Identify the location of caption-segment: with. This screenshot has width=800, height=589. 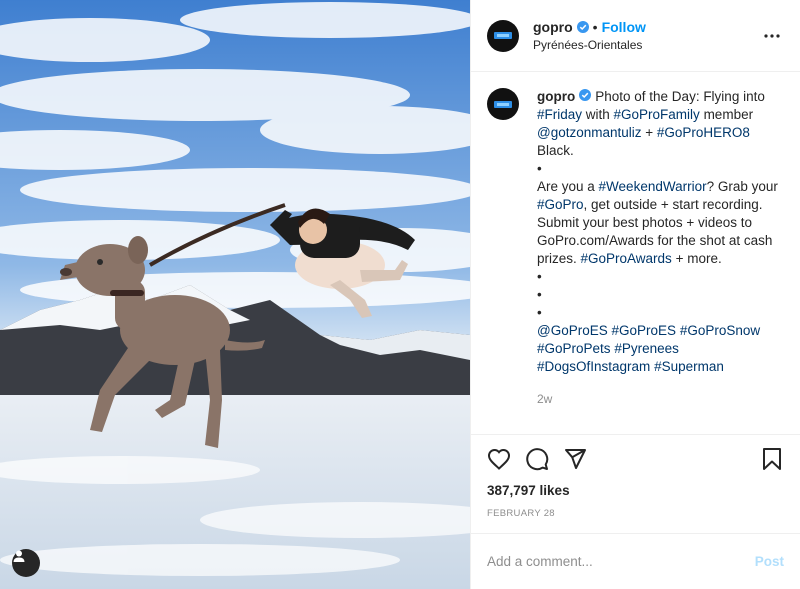
(598, 114).